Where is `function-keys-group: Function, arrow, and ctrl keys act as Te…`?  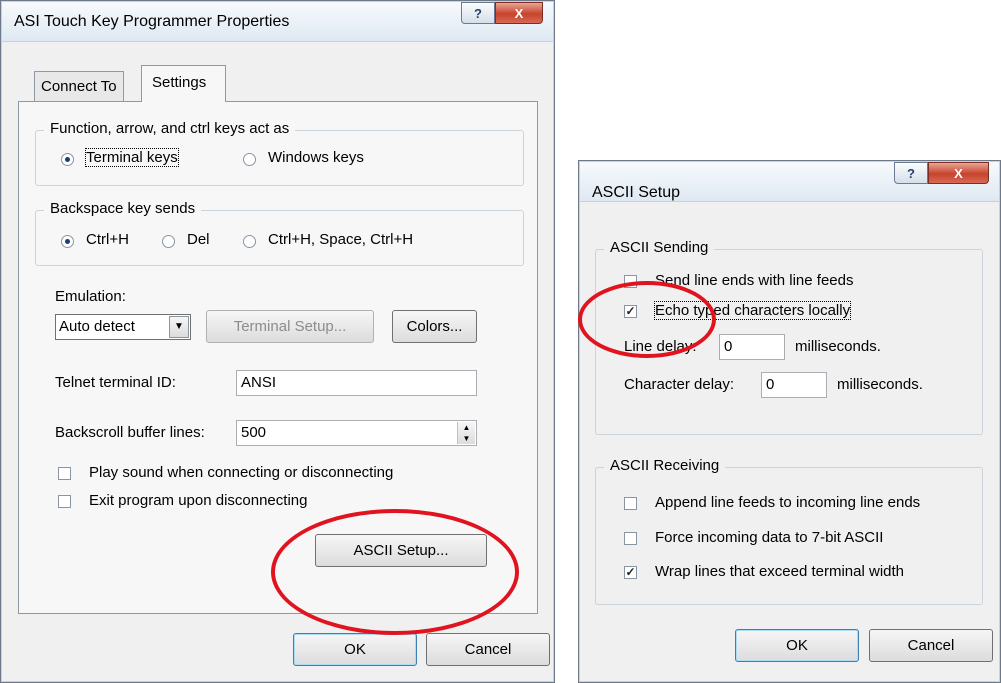
function-keys-group: Function, arrow, and ctrl keys act as Te… is located at coordinates (279, 153).